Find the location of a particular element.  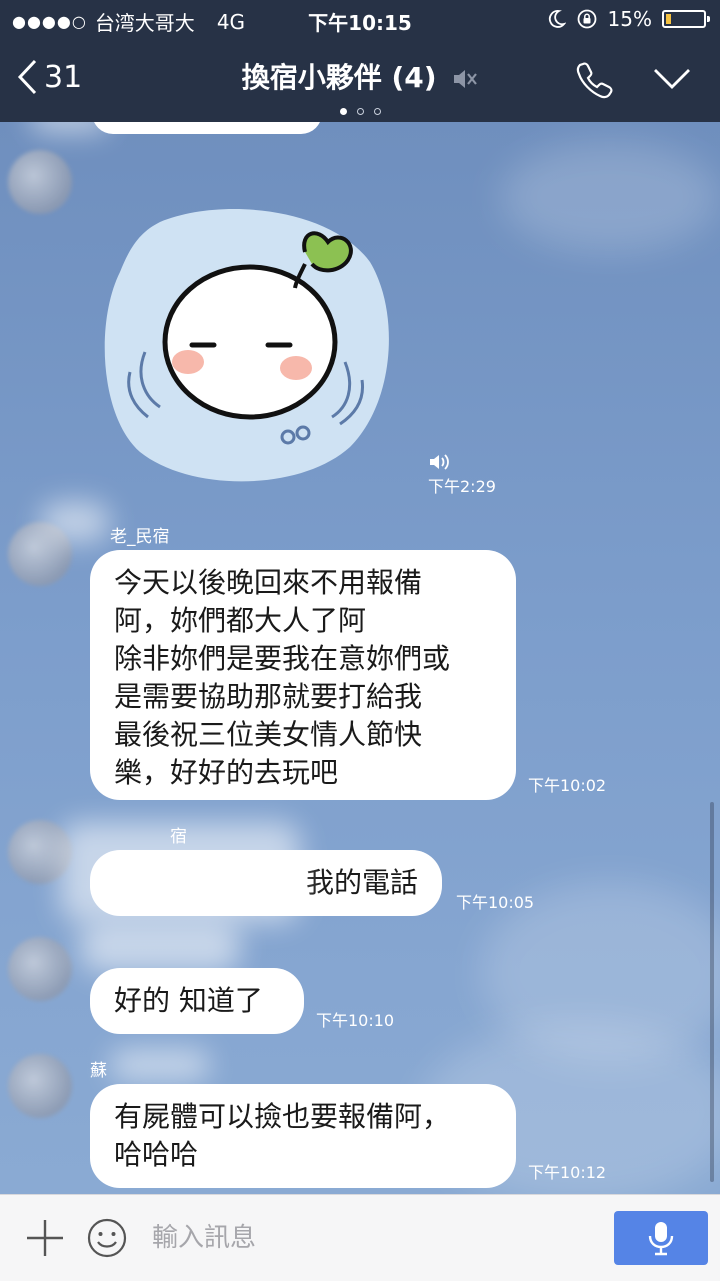

phone-icon is located at coordinates (594, 80).